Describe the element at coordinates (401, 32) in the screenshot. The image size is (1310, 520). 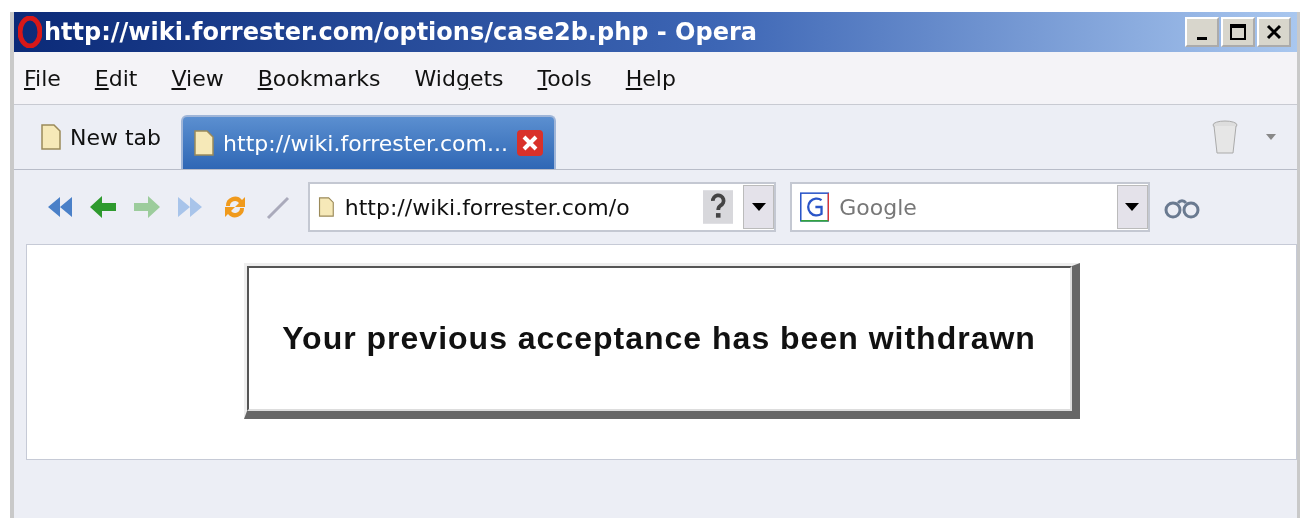
I see `window-title: http://wiki.forrester.com/options/case2b.php - Opera` at that location.